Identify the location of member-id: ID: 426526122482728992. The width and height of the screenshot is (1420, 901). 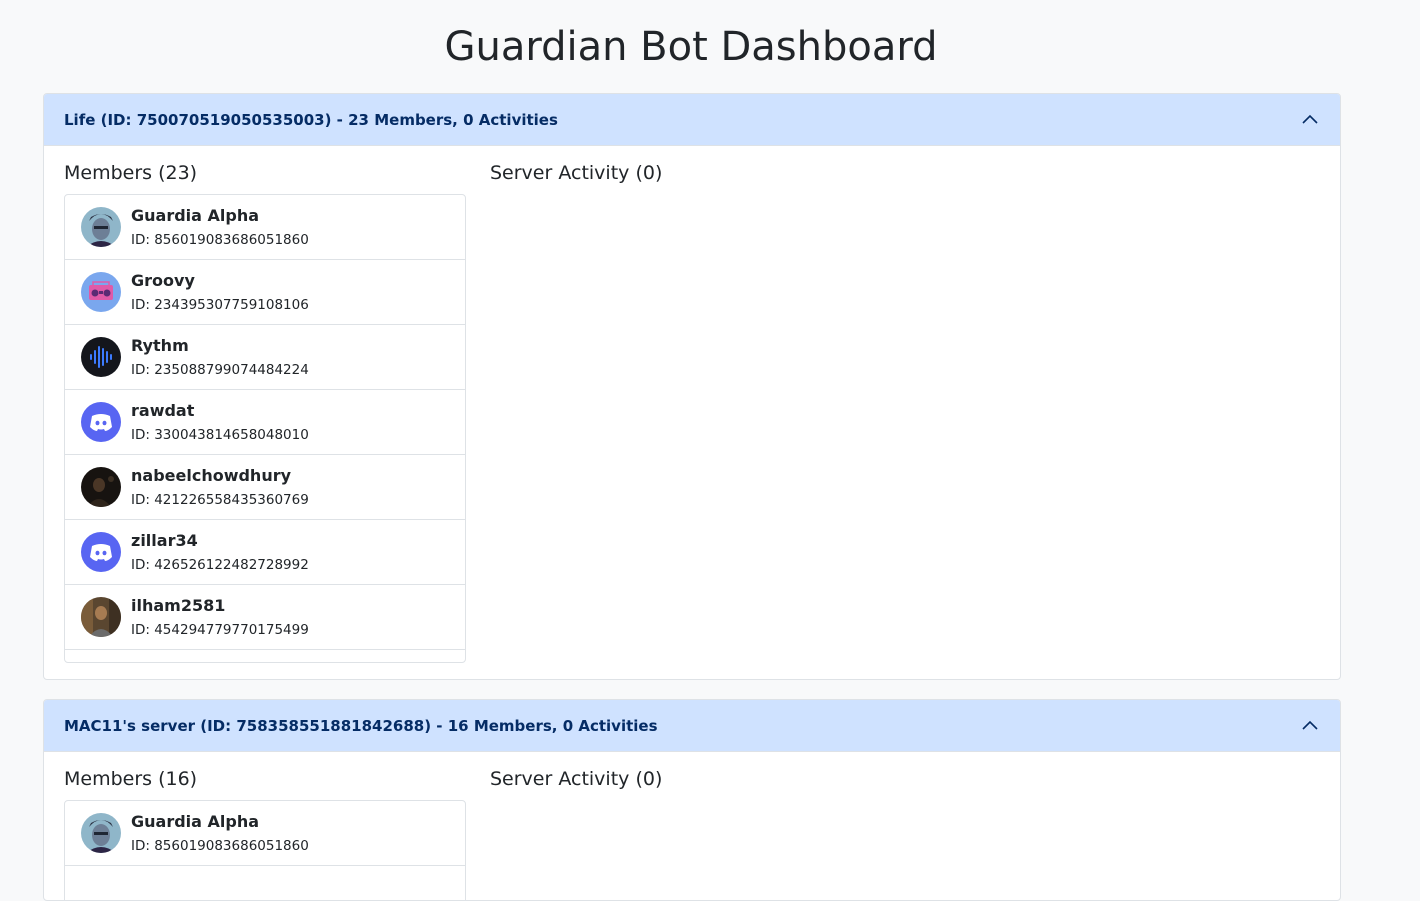
(220, 564).